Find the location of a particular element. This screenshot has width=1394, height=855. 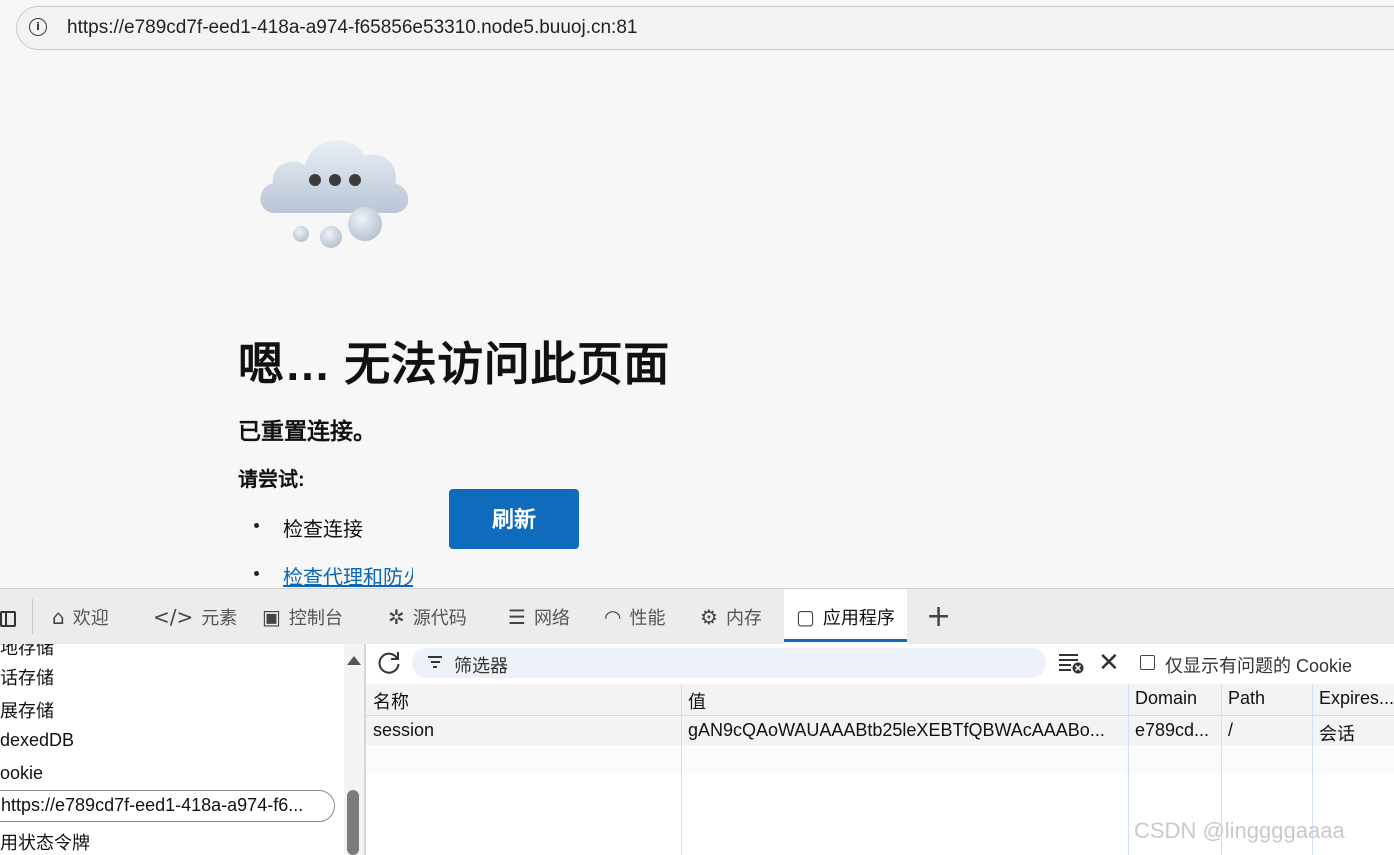

tab-performance: ◠ 性能 is located at coordinates (634, 616).